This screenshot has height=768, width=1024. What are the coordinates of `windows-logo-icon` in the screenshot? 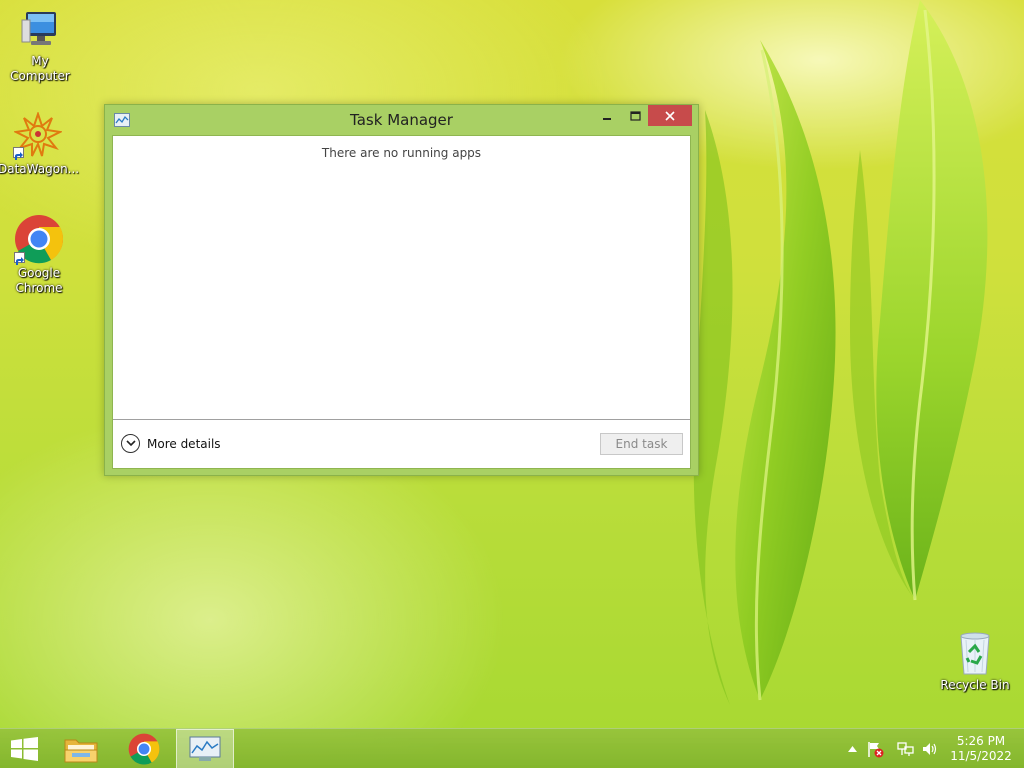 It's located at (24, 749).